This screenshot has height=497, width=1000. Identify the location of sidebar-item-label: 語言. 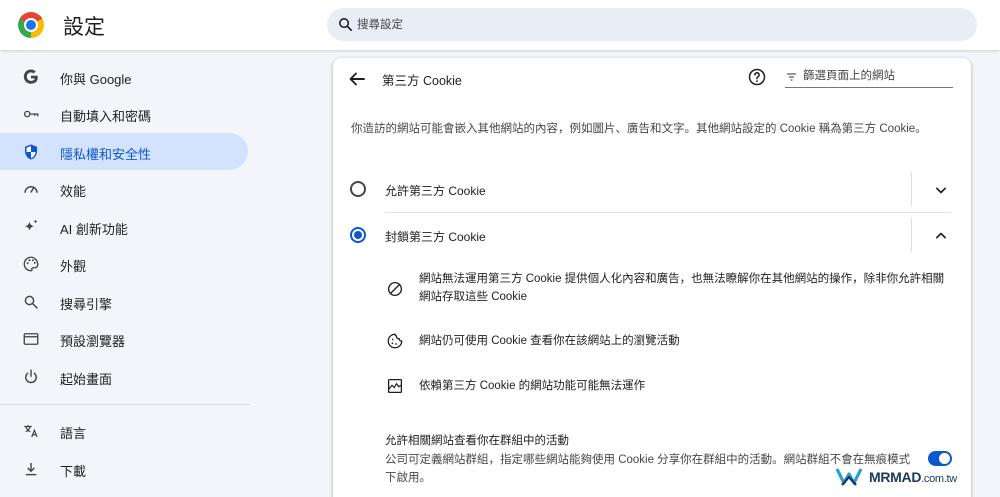
(73, 433).